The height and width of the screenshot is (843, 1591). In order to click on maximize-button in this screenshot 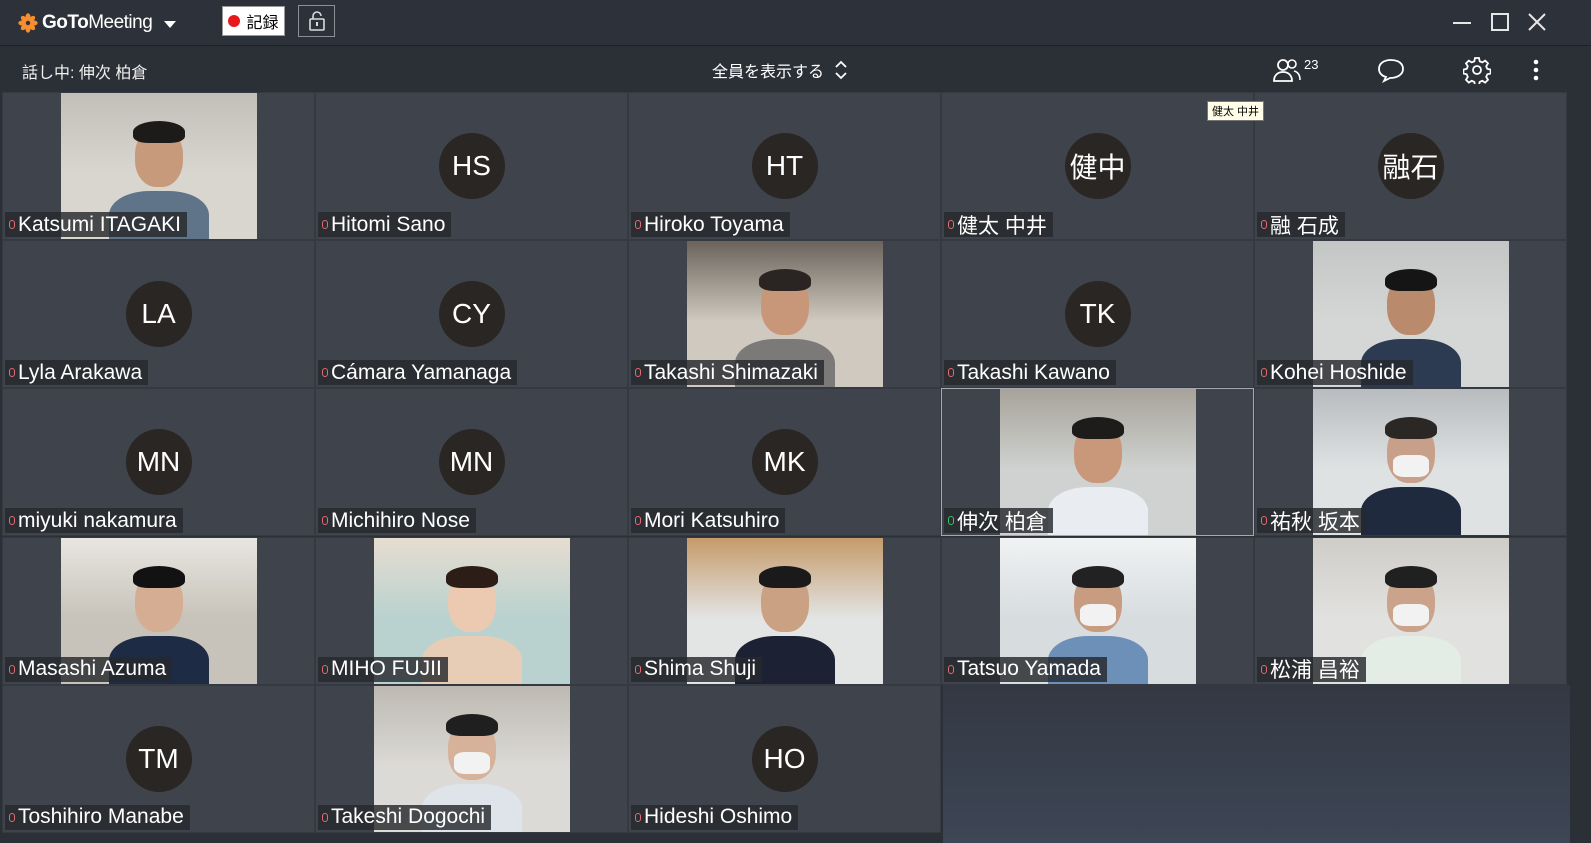, I will do `click(1500, 22)`.